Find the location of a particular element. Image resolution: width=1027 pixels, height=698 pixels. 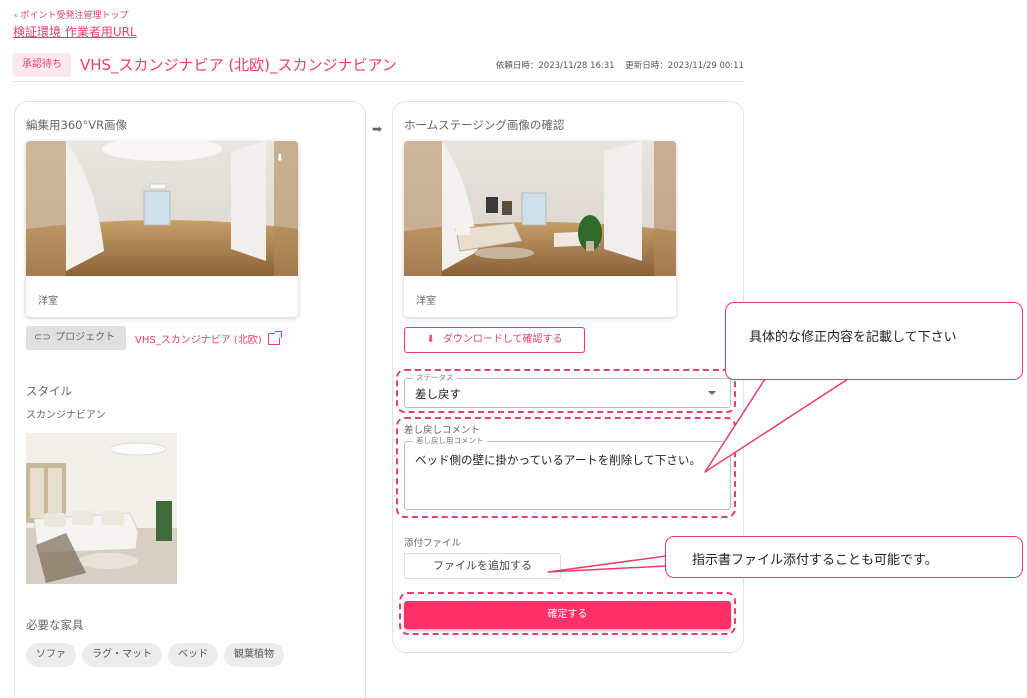

confirm-button: 確定する is located at coordinates (567, 615).